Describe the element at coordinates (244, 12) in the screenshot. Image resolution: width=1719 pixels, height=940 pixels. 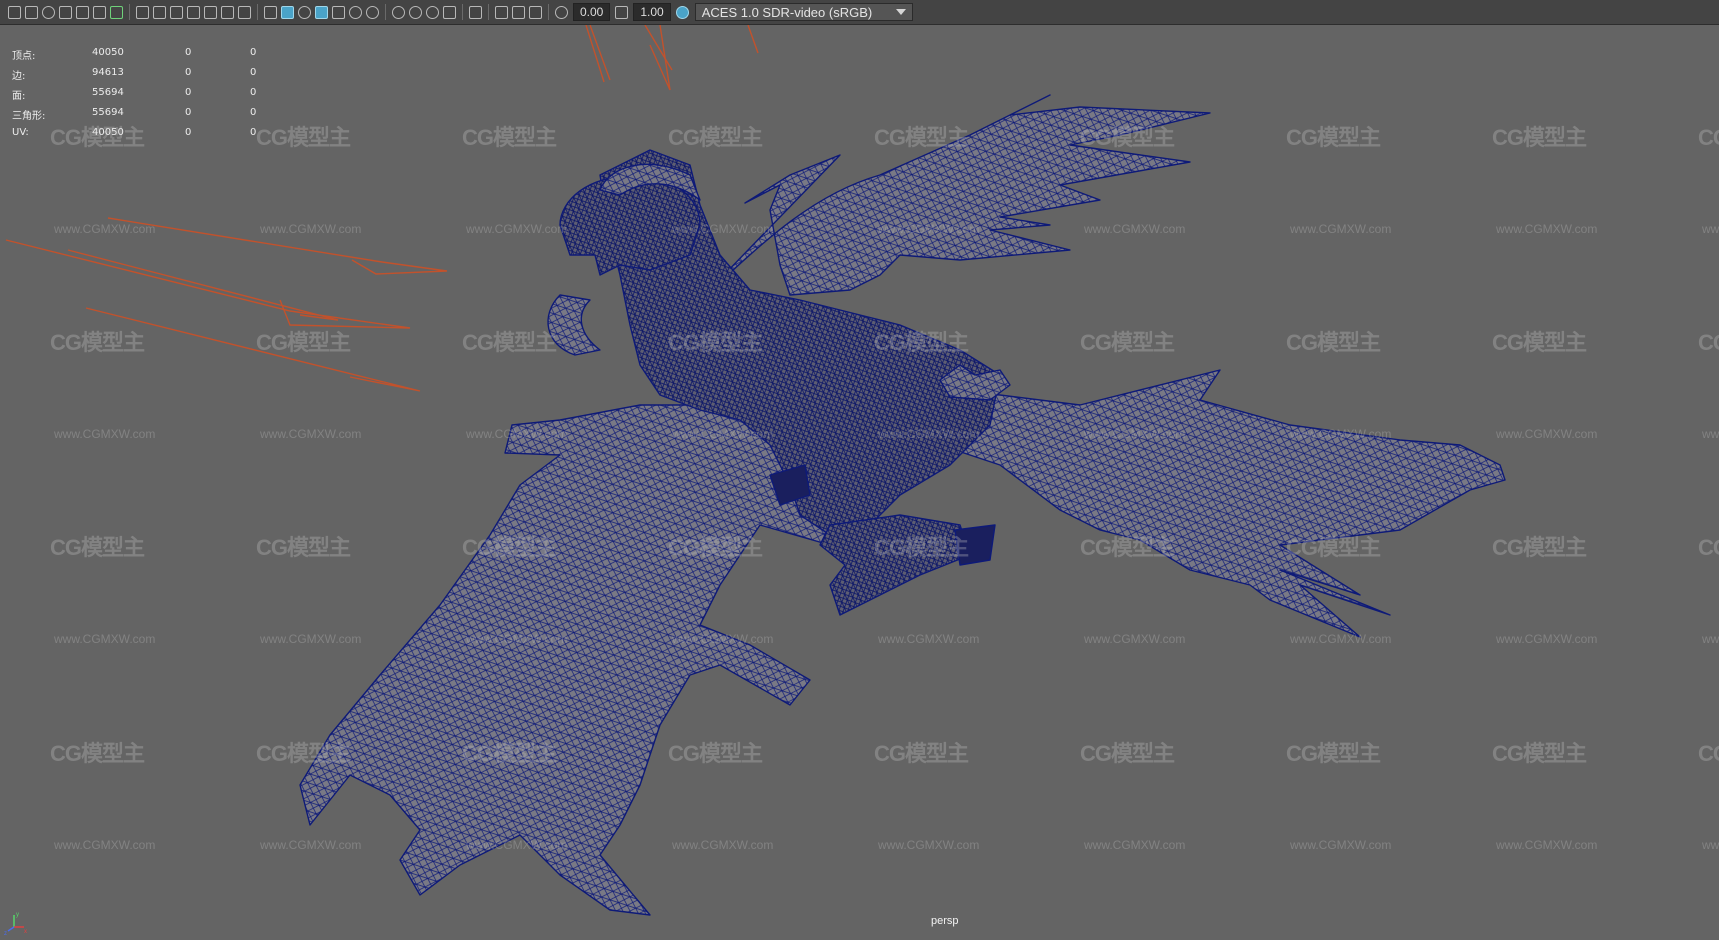
I see `safe-title-icon` at that location.